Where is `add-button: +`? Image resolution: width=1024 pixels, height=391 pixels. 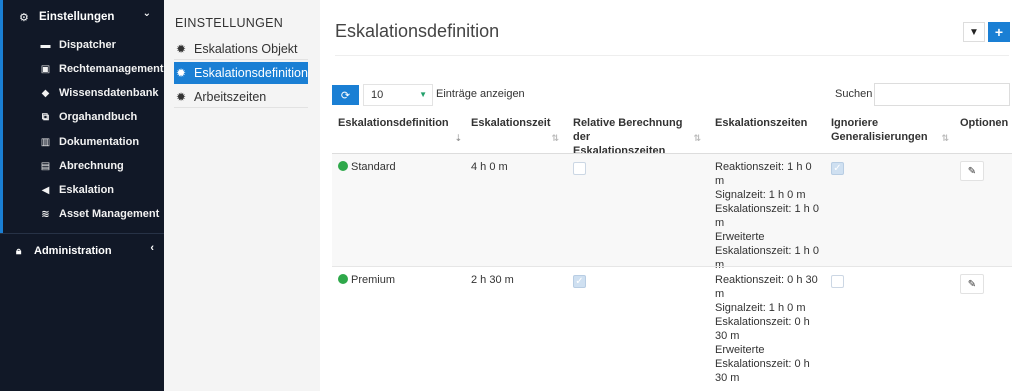
add-button: + is located at coordinates (999, 32).